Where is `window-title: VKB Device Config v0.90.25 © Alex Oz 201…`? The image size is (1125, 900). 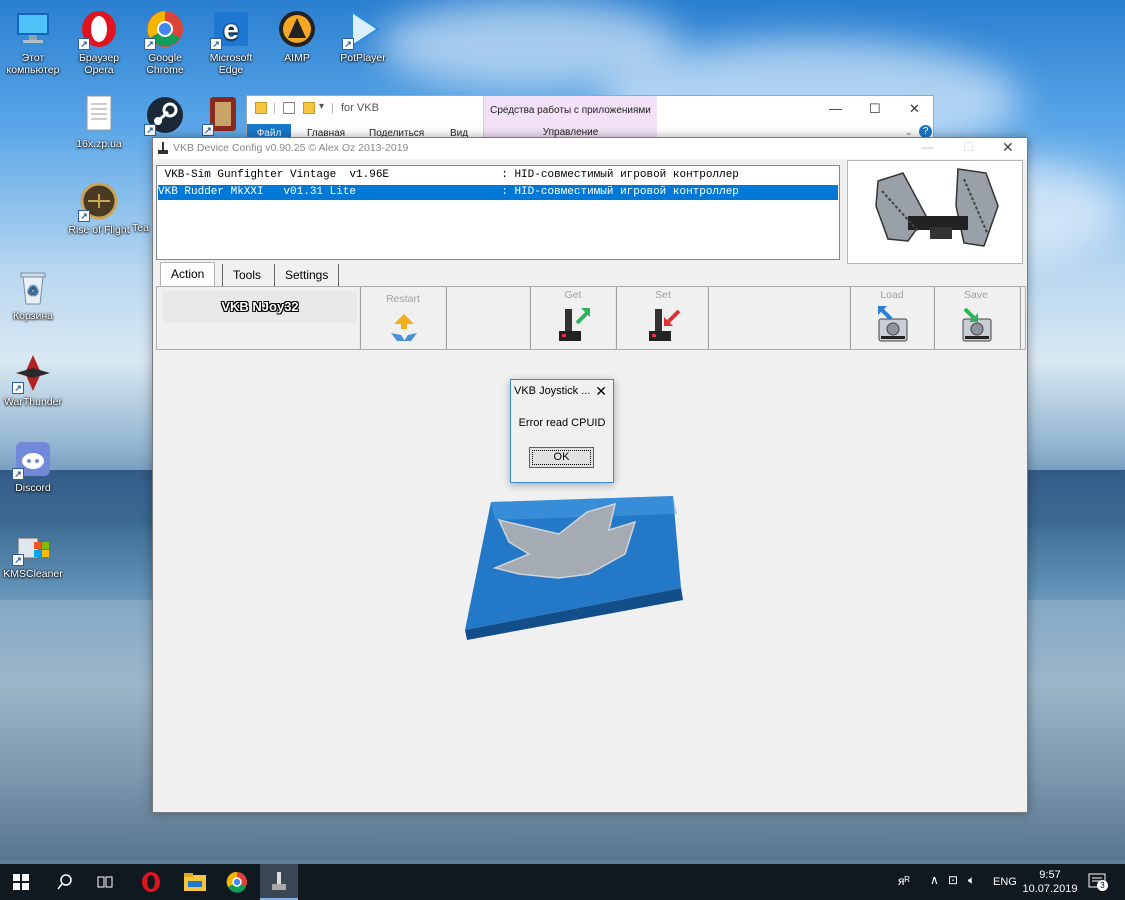 window-title: VKB Device Config v0.90.25 © Alex Oz 201… is located at coordinates (291, 148).